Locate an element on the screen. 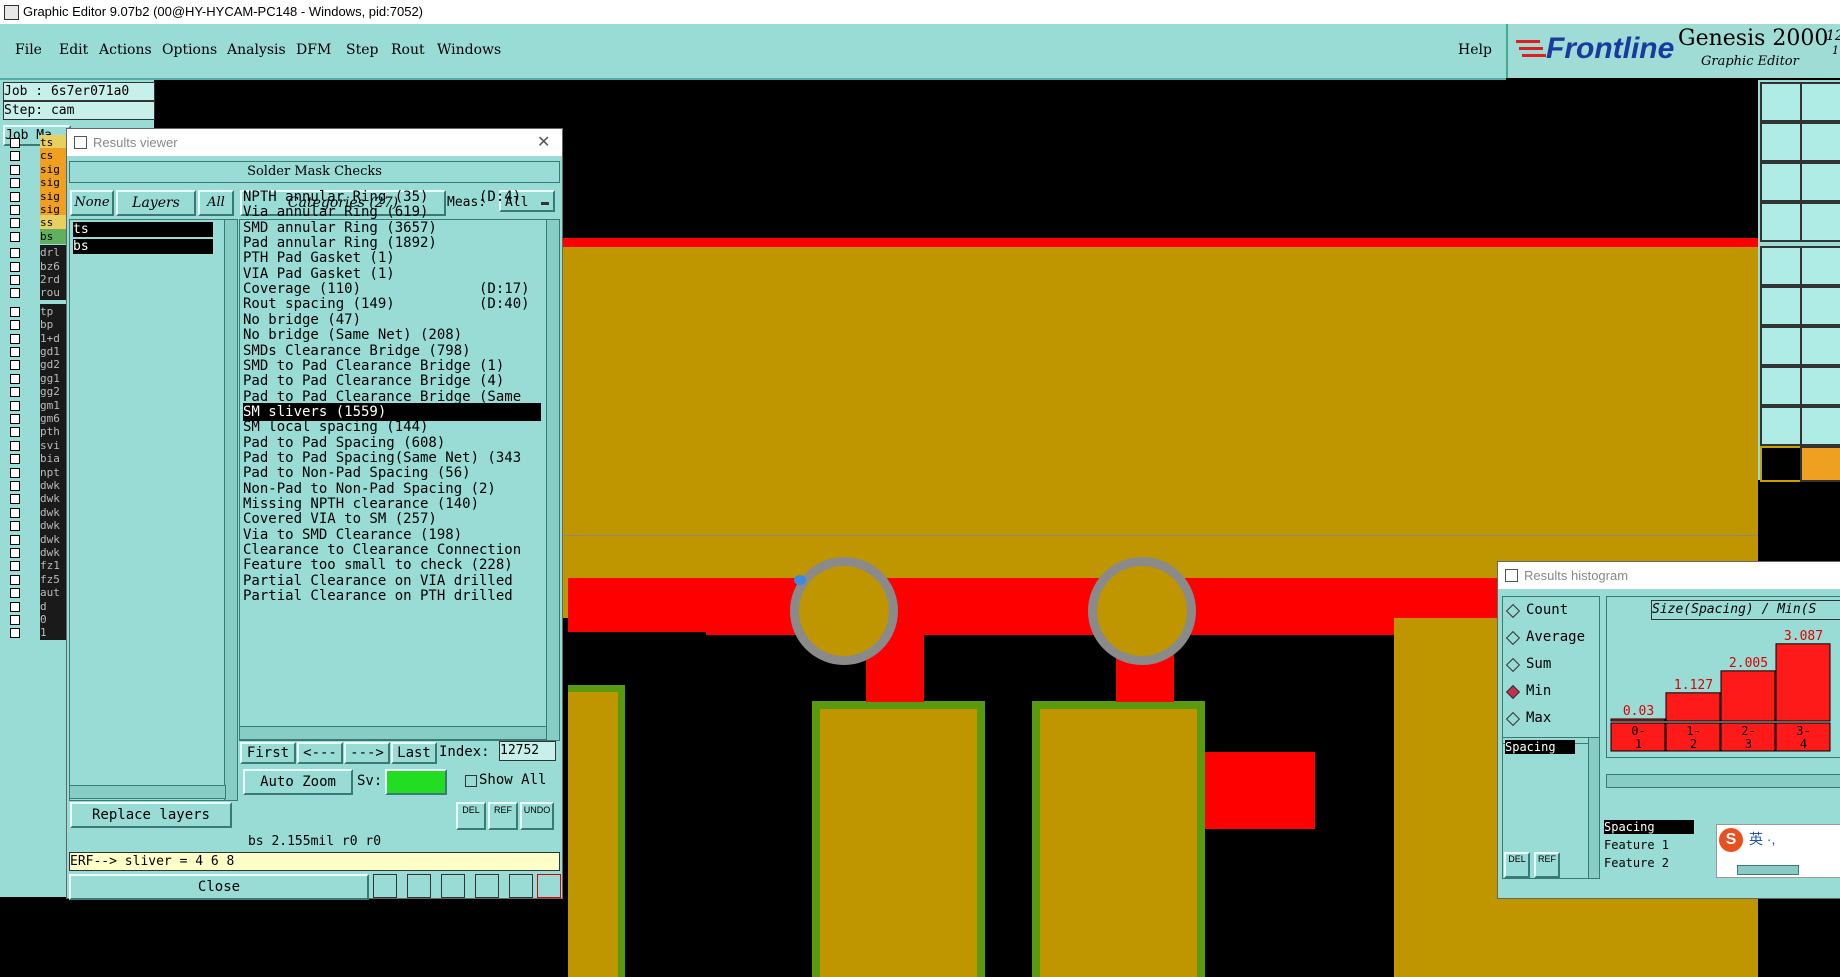 This screenshot has width=1840, height=977. select-line-icon is located at coordinates (1820, 266).